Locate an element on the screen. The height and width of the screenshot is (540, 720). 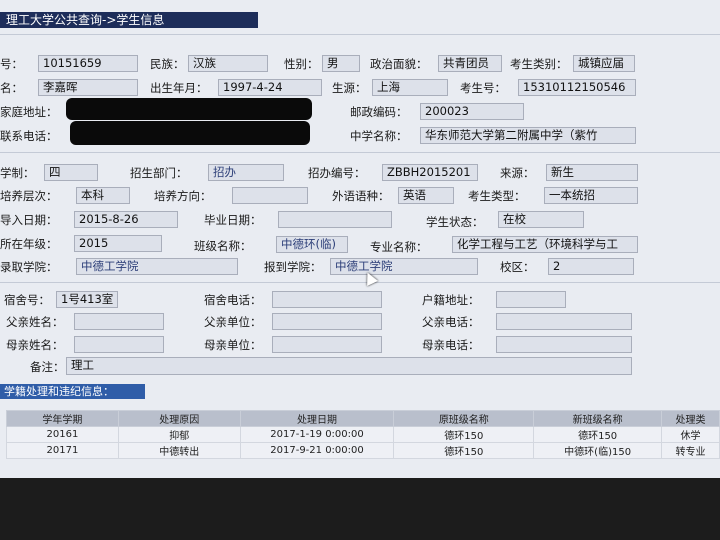
dorm-phone-label: 宿舍电话： is located at coordinates (233, 300).